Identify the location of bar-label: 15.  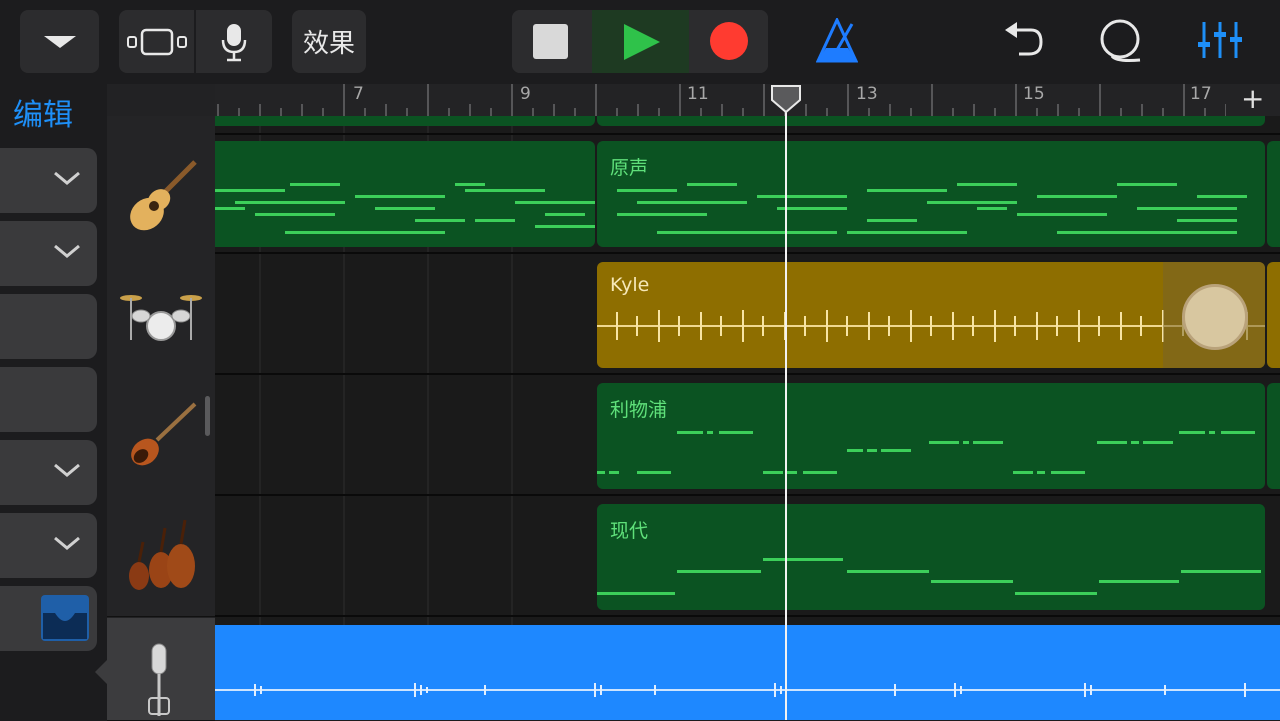
(1034, 94).